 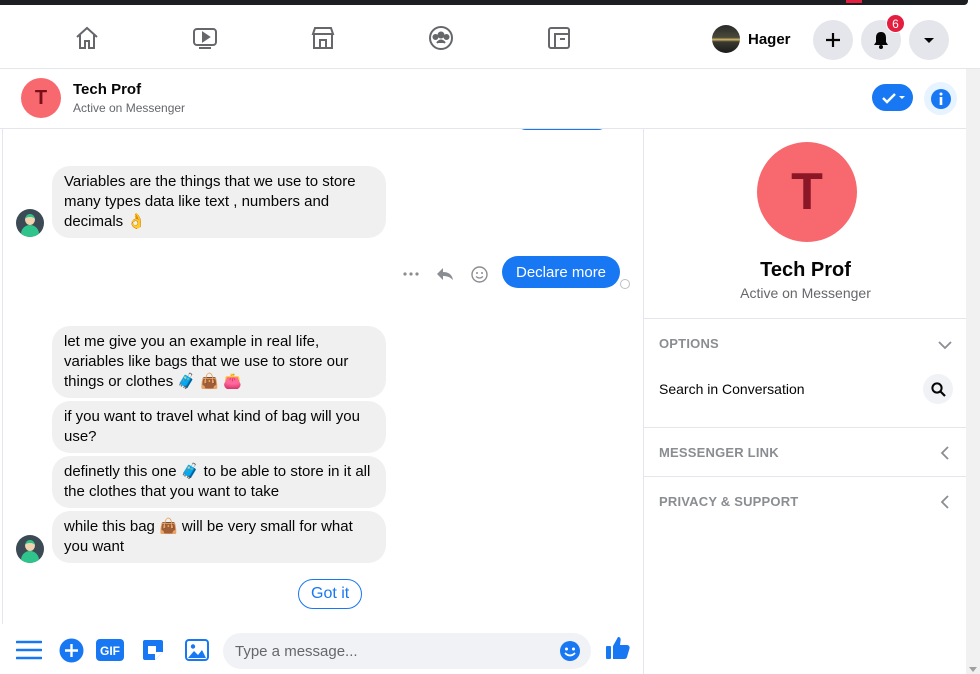 What do you see at coordinates (726, 39) in the screenshot?
I see `user-avatar` at bounding box center [726, 39].